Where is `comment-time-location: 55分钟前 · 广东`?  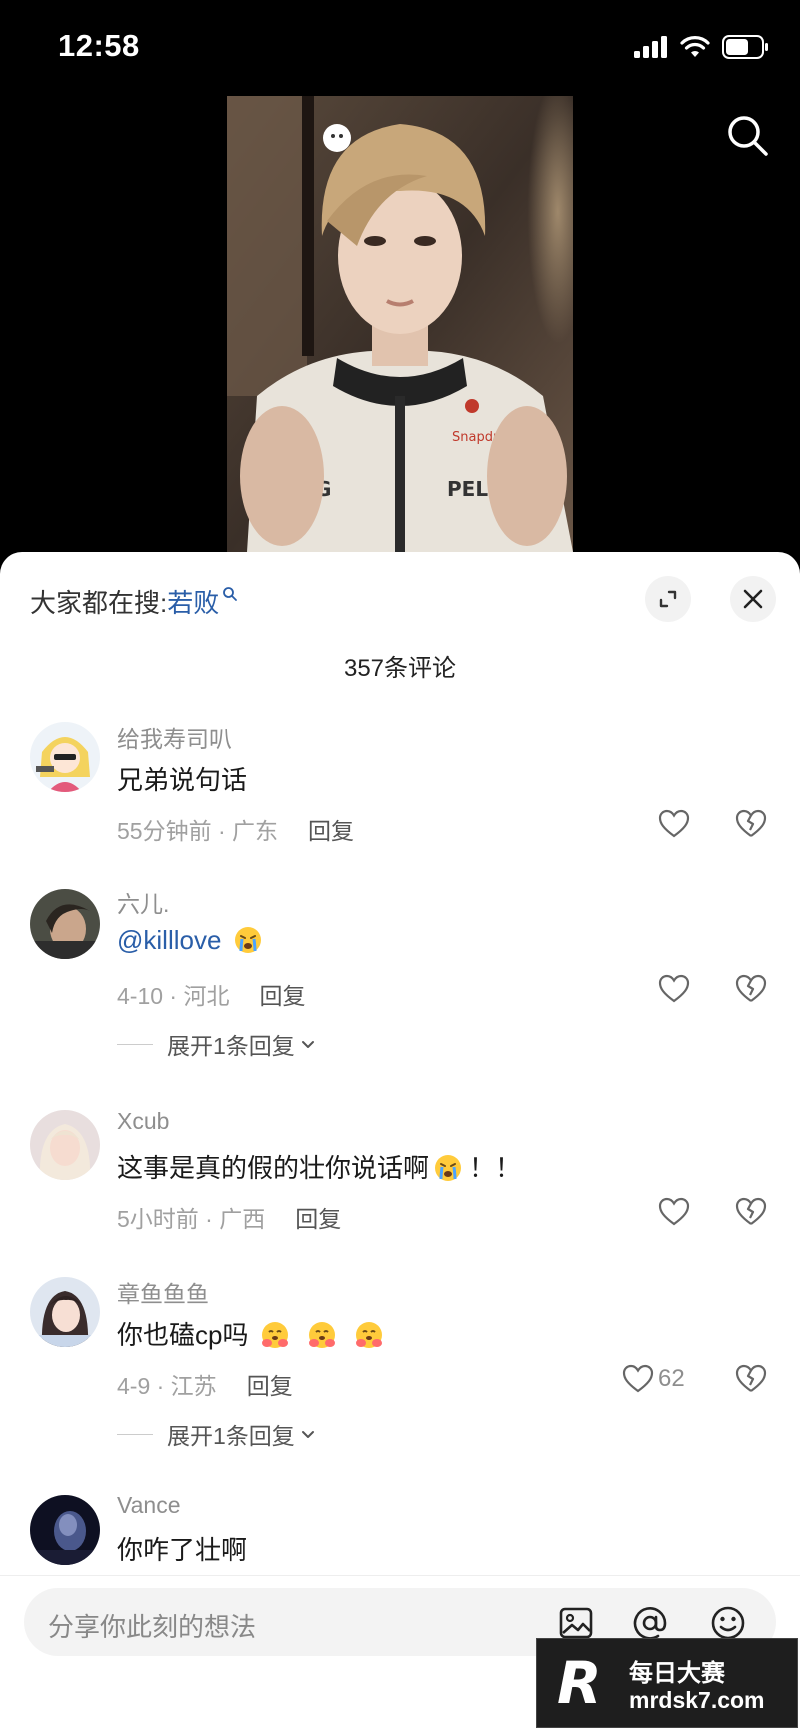
comment-time-location: 55分钟前 · 广东 is located at coordinates (198, 831).